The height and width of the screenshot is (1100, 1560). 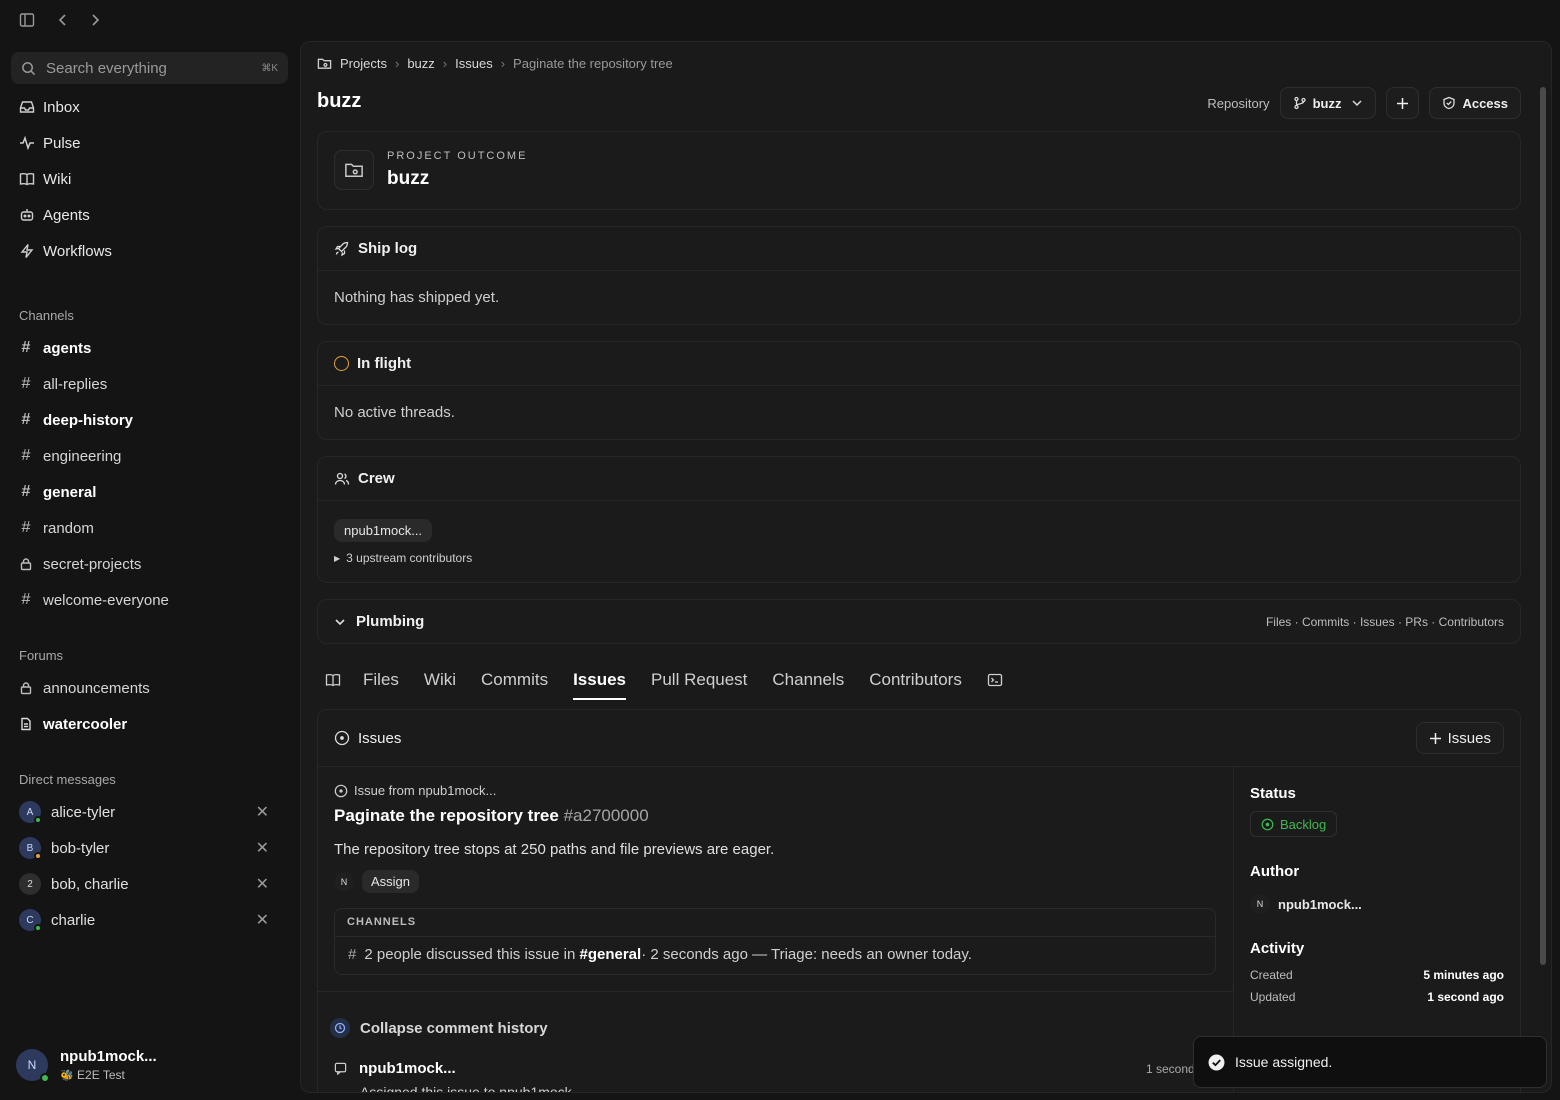 What do you see at coordinates (403, 558) in the screenshot?
I see `upstream-toggle: ▶ 3 upstream contributors` at bounding box center [403, 558].